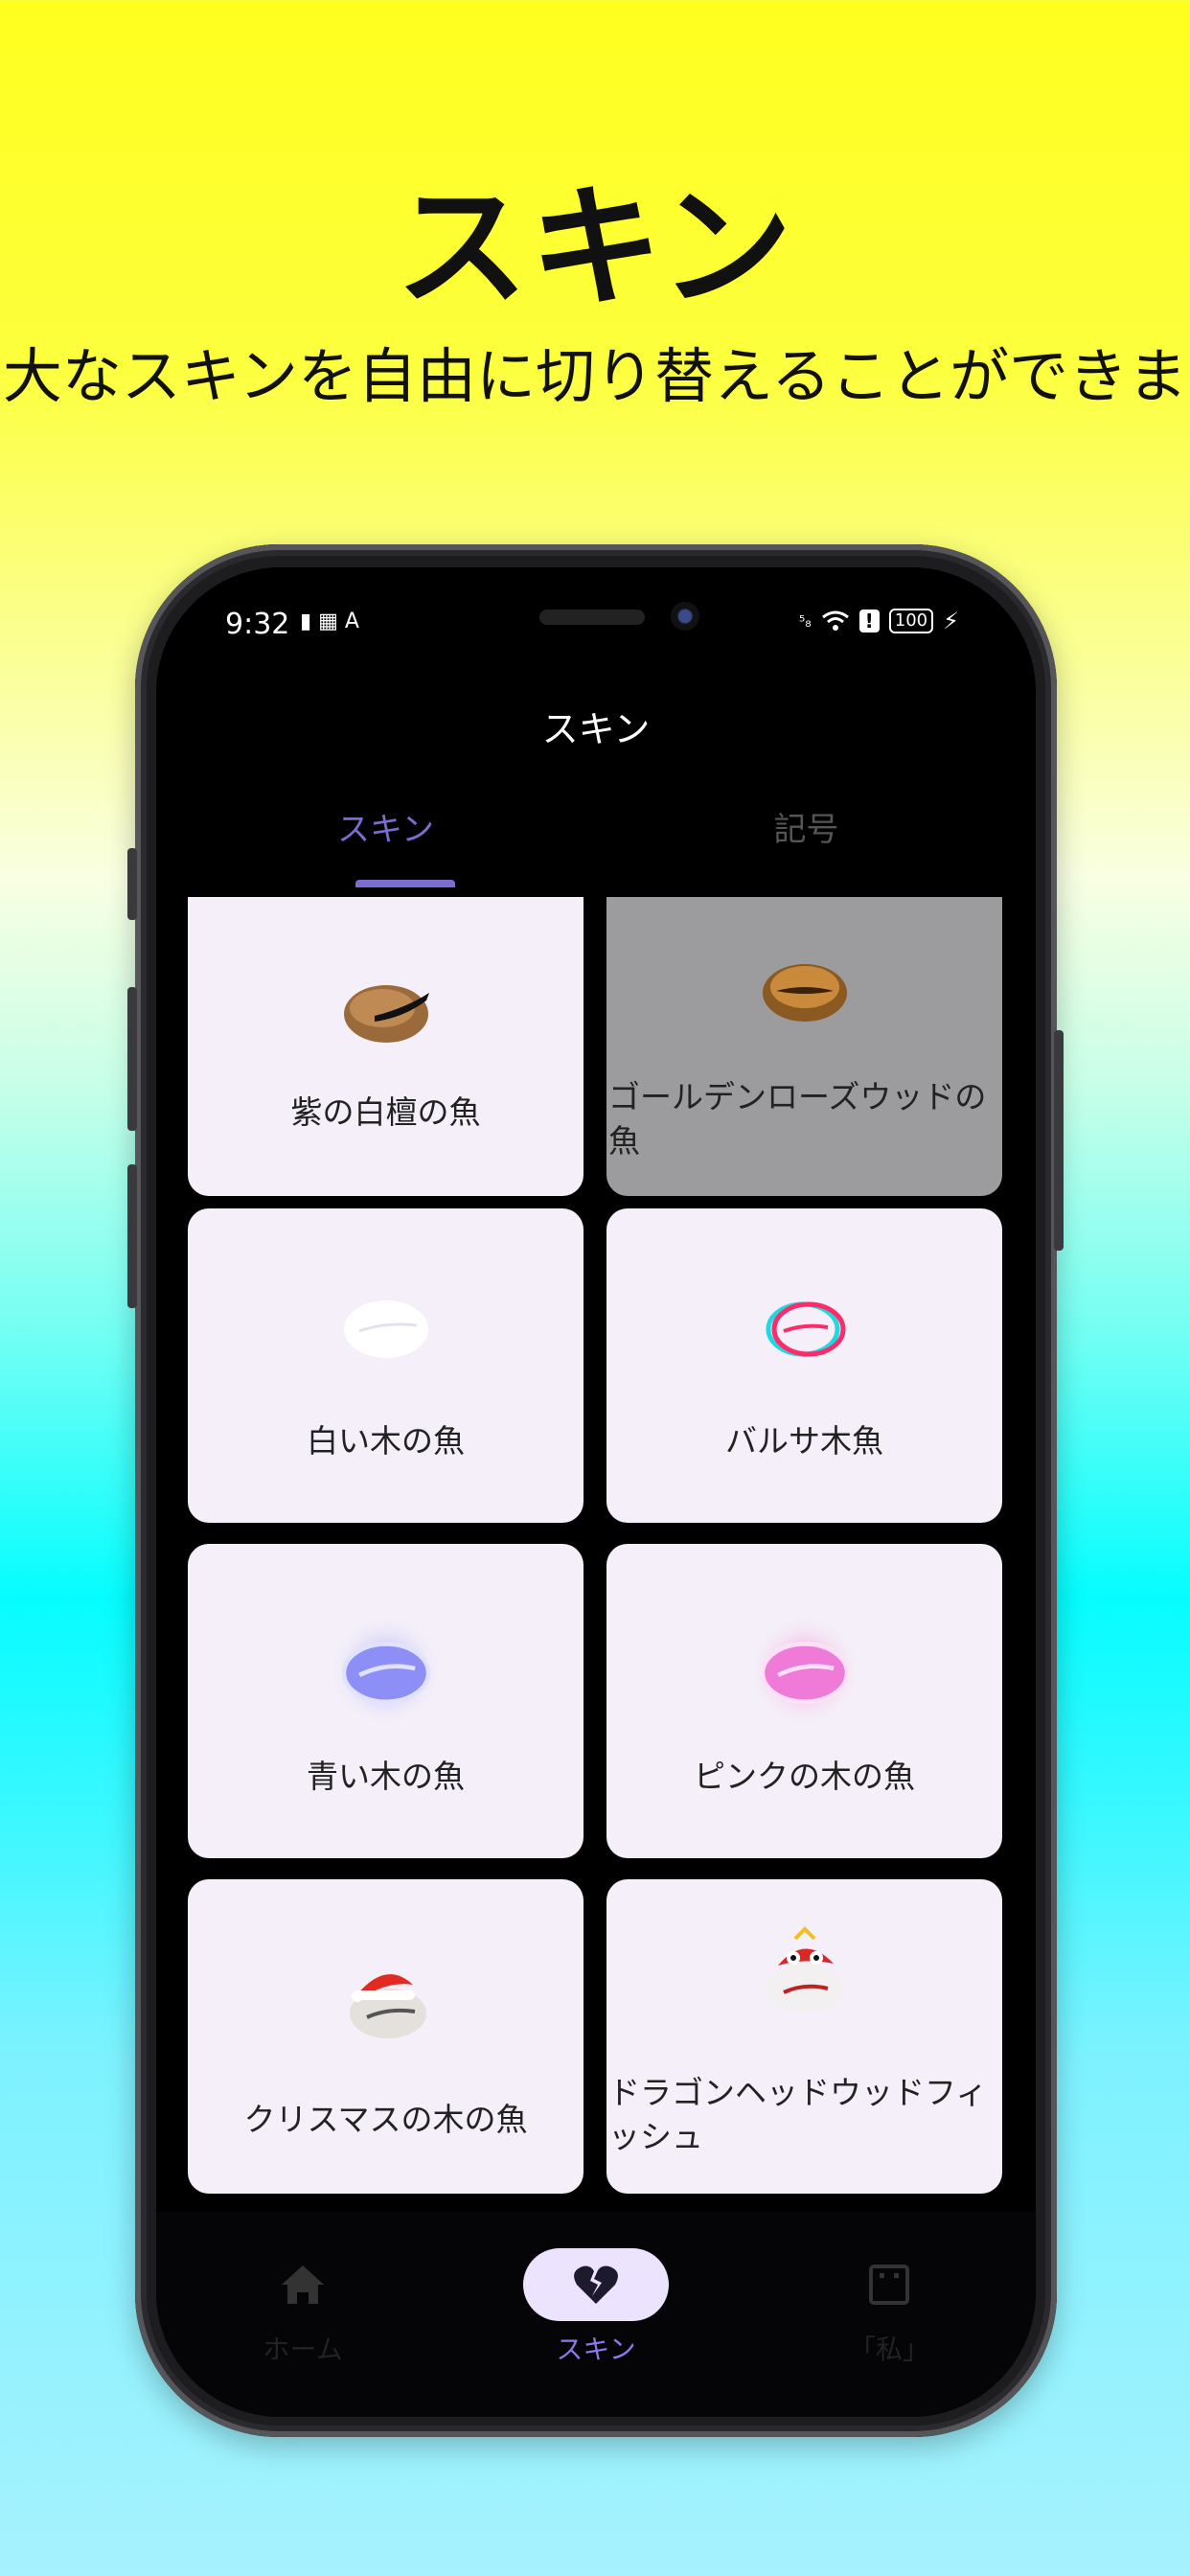 This screenshot has height=2576, width=1190. What do you see at coordinates (595, 376) in the screenshot?
I see `promo-subtitle: 大なスキンを自由に切り替えることができま` at bounding box center [595, 376].